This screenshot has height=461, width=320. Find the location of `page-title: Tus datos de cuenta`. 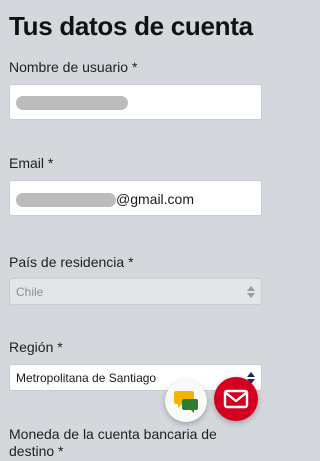

page-title: Tus datos de cuenta is located at coordinates (131, 26).